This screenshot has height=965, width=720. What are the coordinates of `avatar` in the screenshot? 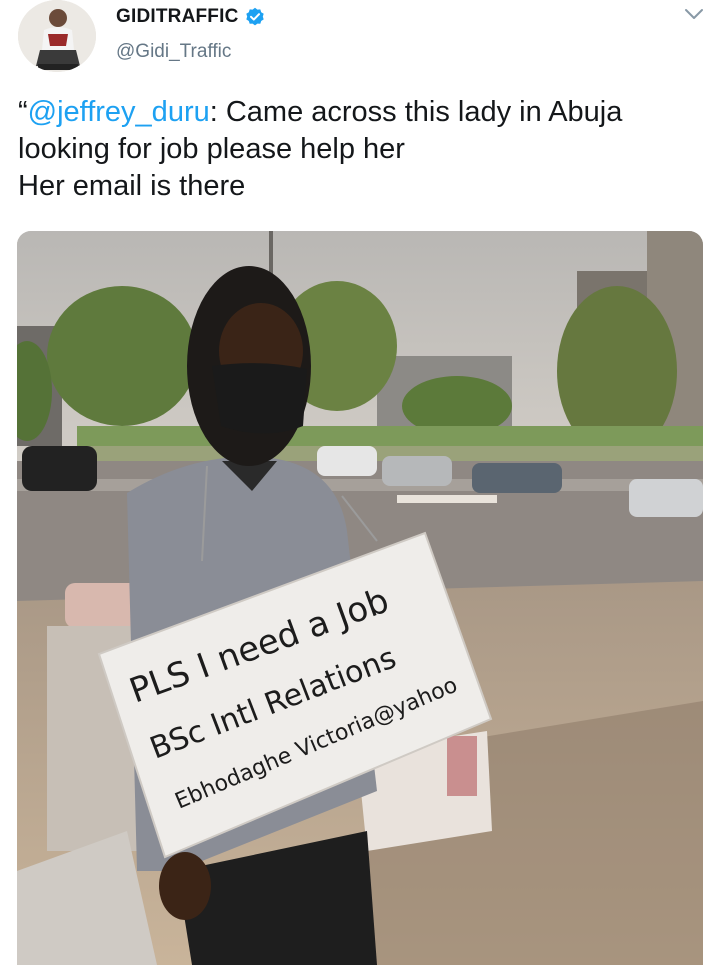 It's located at (57, 36).